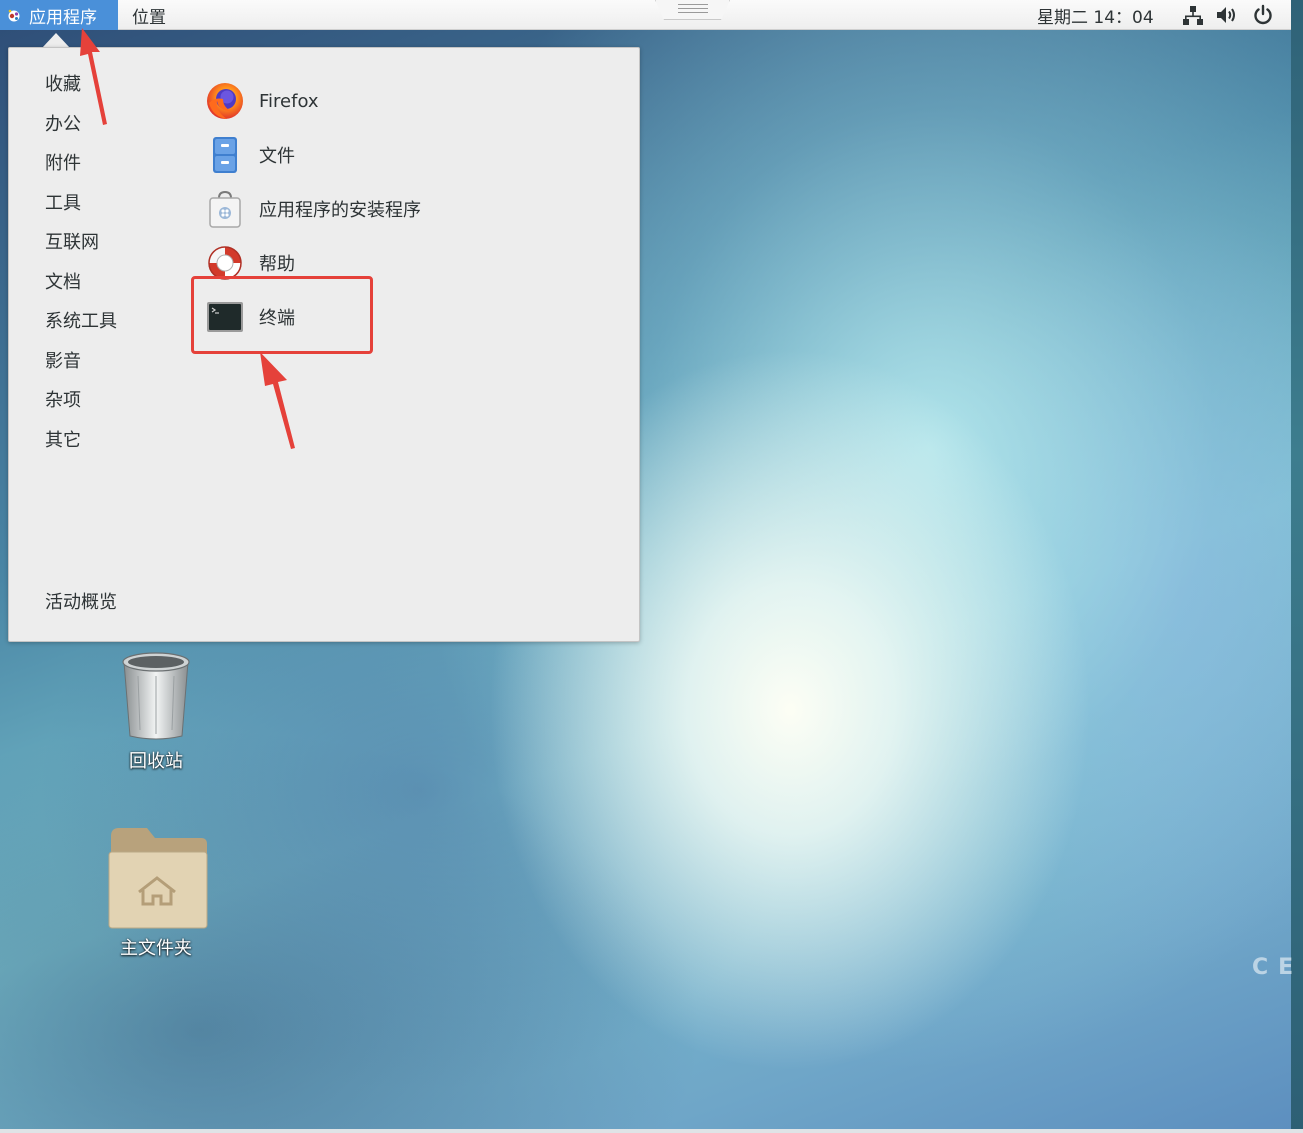 The height and width of the screenshot is (1133, 1303). I want to click on category-internet: 互联网, so click(81, 248).